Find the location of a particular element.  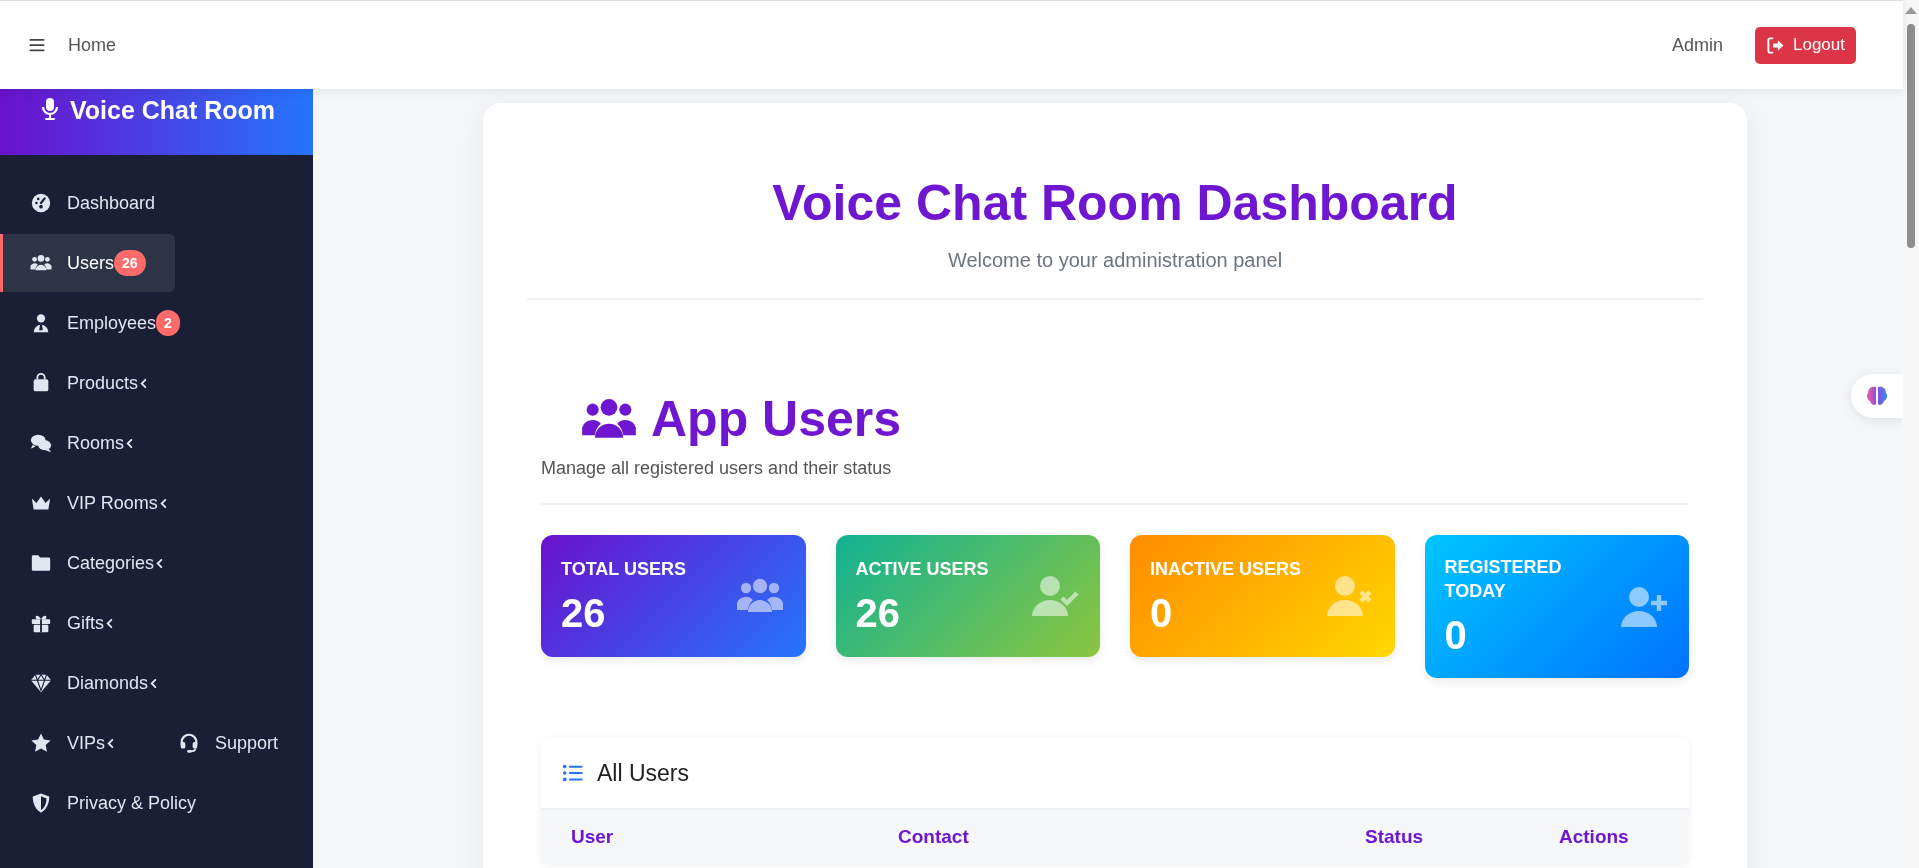

column-header: Contact is located at coordinates (1131, 837).